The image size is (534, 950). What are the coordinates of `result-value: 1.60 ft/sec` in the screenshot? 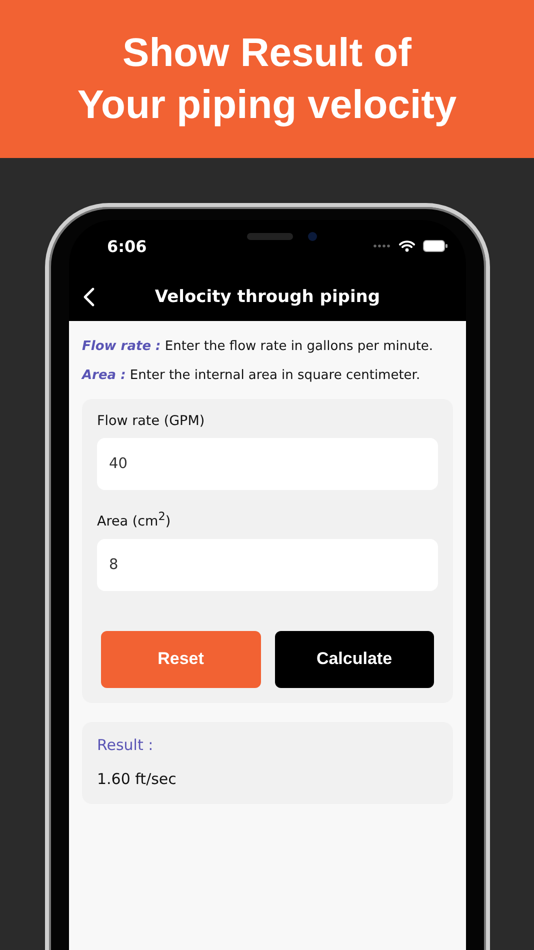 It's located at (137, 779).